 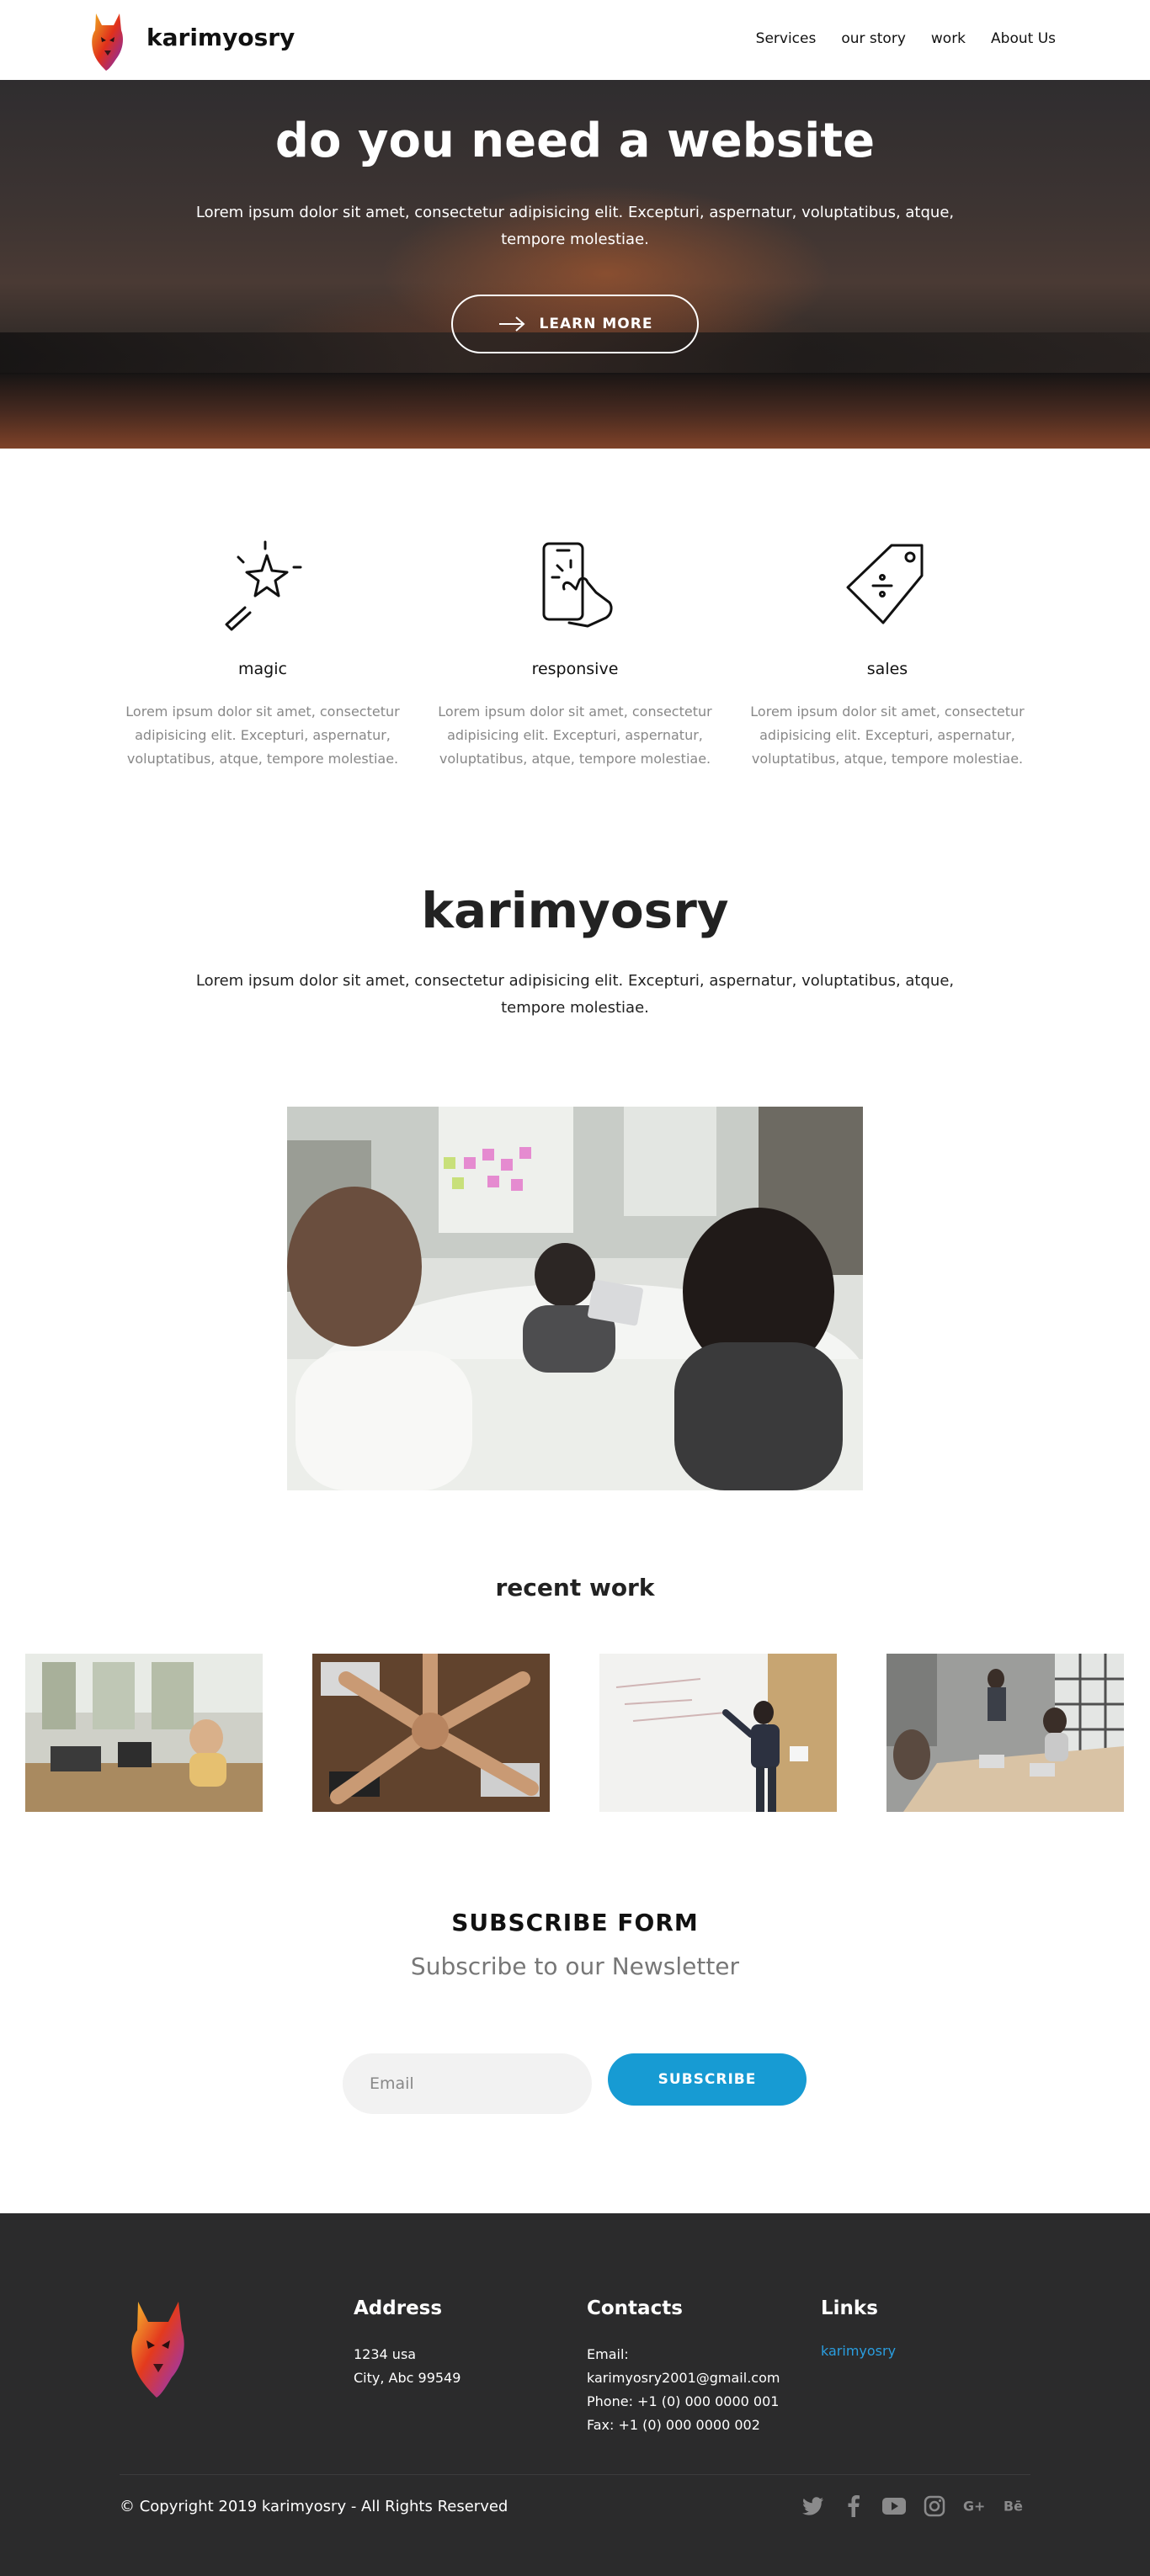 What do you see at coordinates (683, 2401) in the screenshot?
I see `contact-phone: Phone: +1 (0) 000 0000 001` at bounding box center [683, 2401].